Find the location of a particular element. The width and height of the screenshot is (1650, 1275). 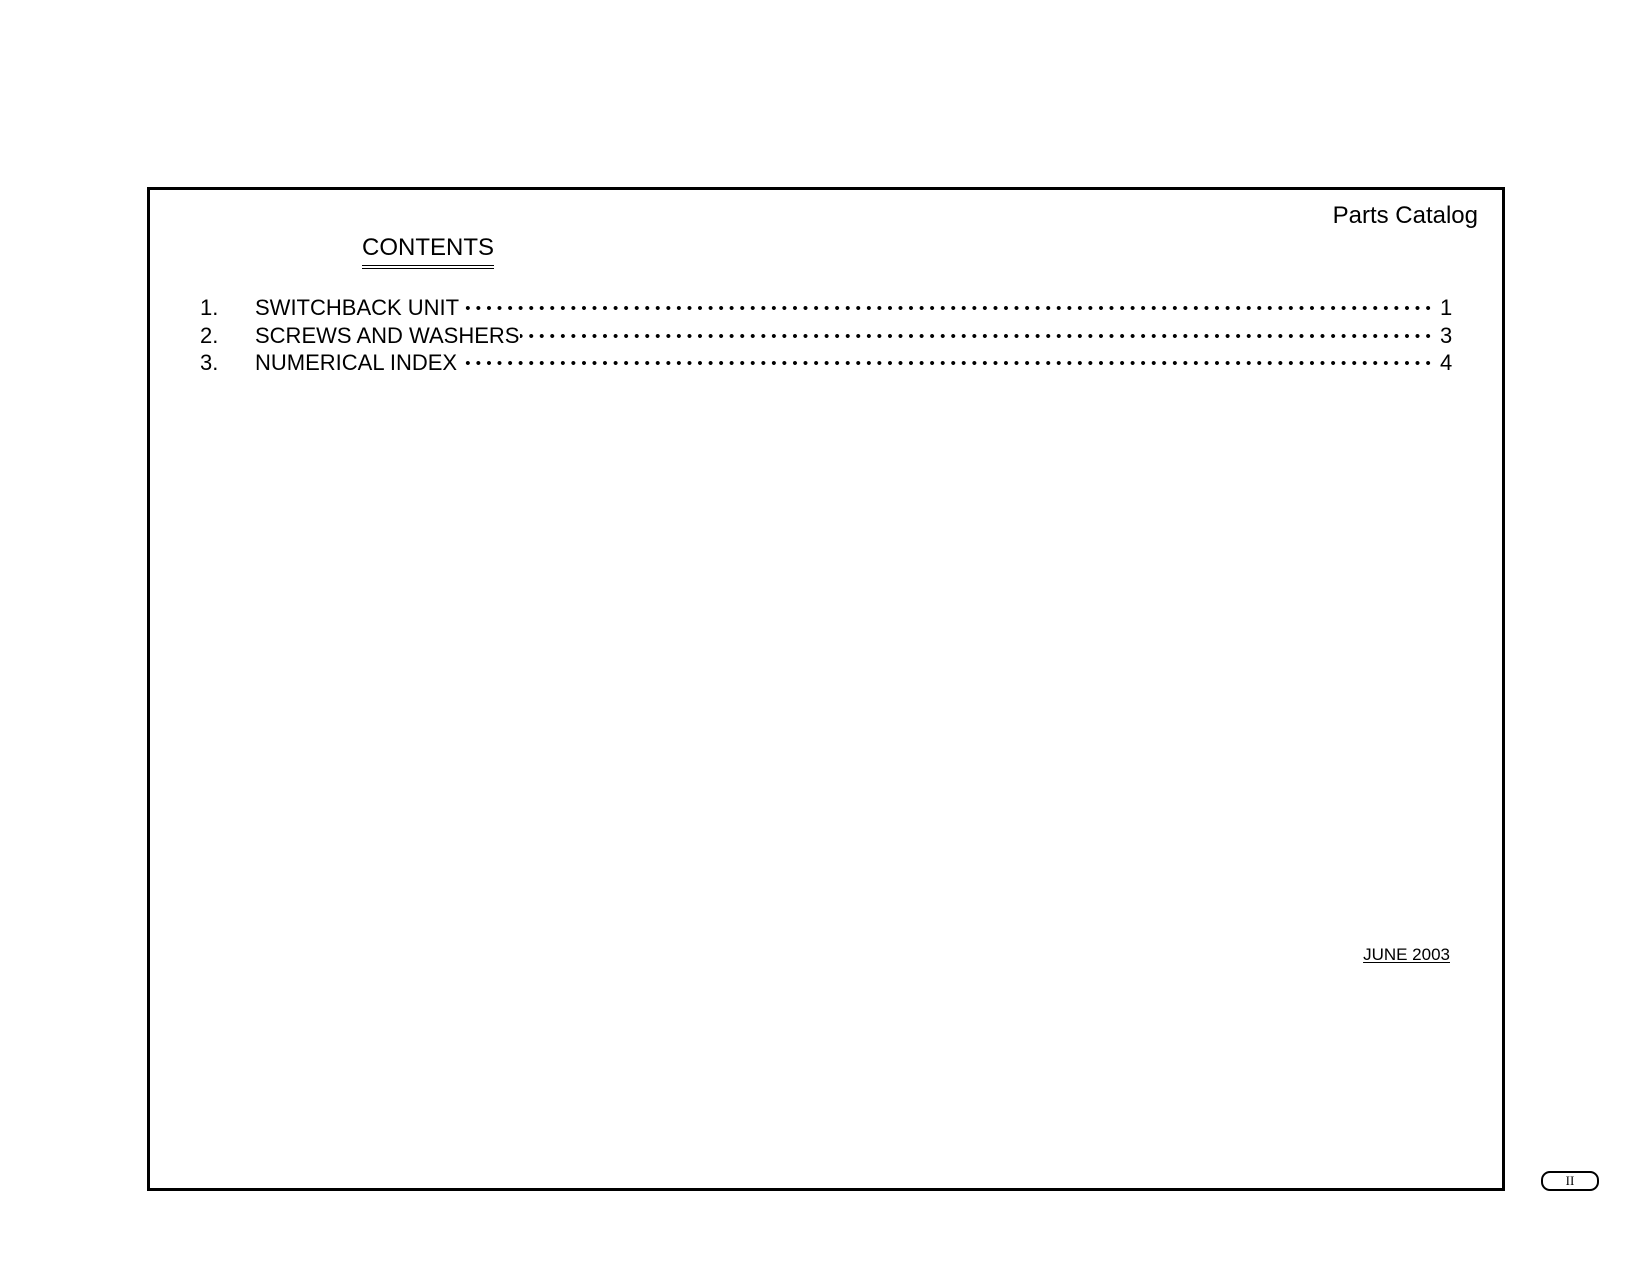

toc-entry-number: 1. is located at coordinates (209, 307).